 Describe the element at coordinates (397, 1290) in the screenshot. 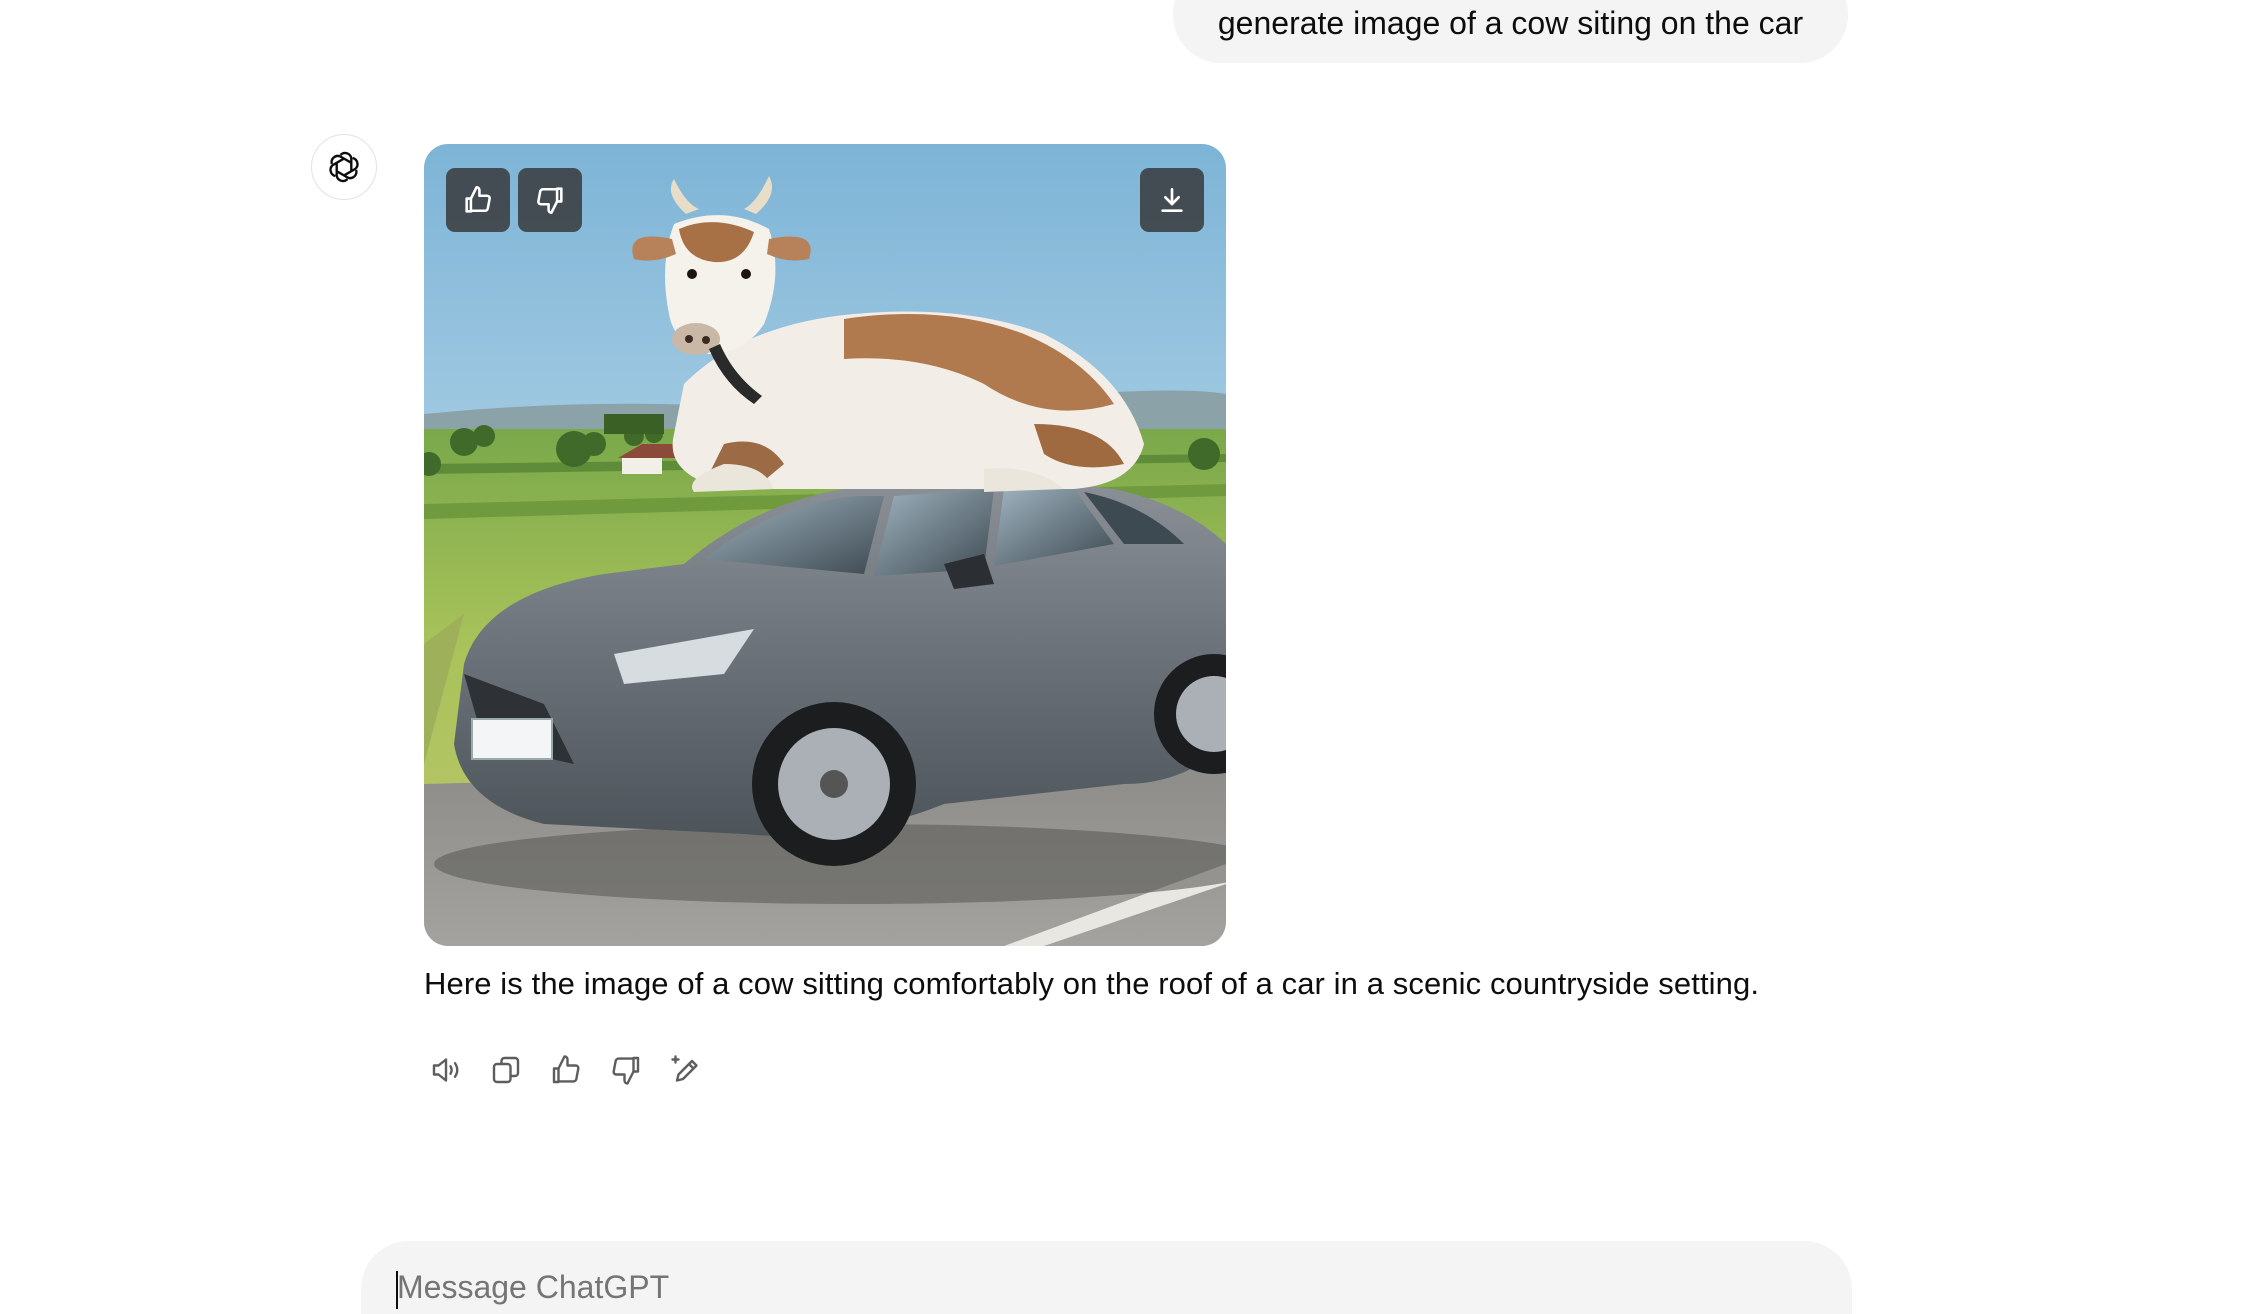

I see `text-caret` at that location.